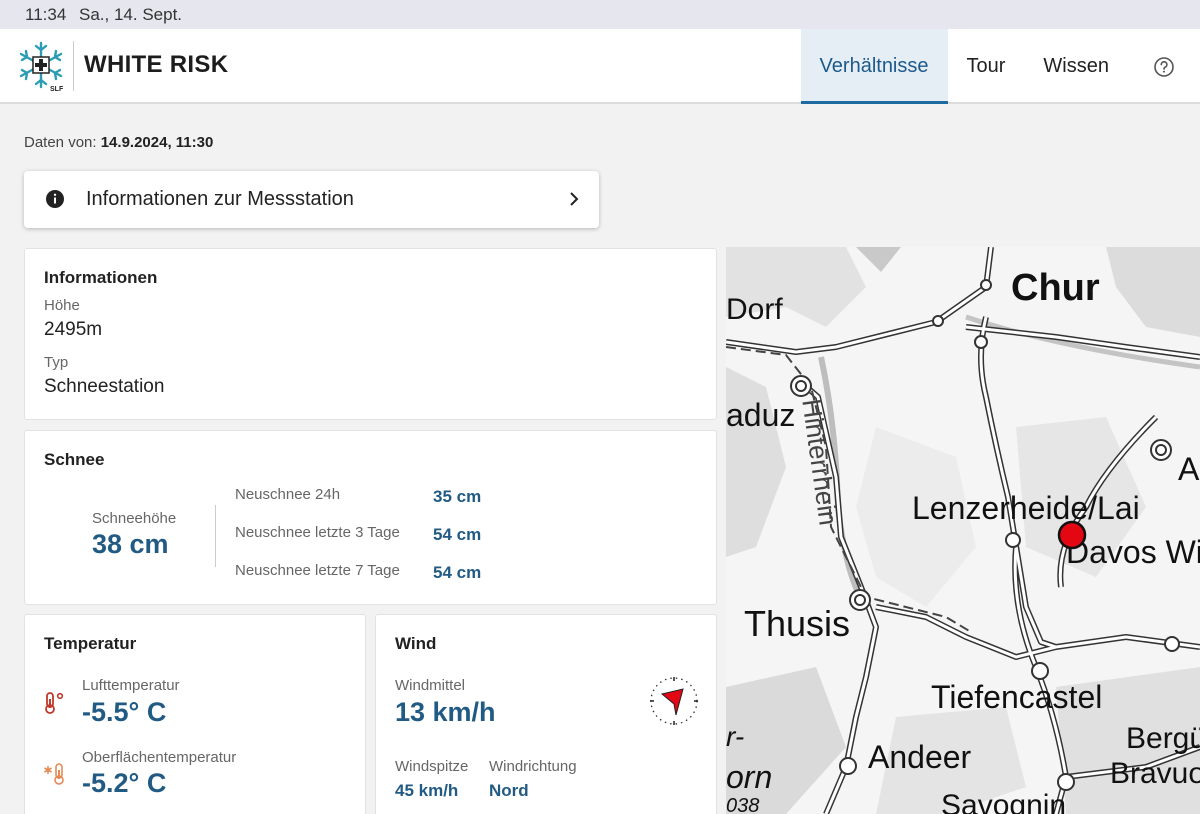  Describe the element at coordinates (55, 199) in the screenshot. I see `info-circle-icon` at that location.